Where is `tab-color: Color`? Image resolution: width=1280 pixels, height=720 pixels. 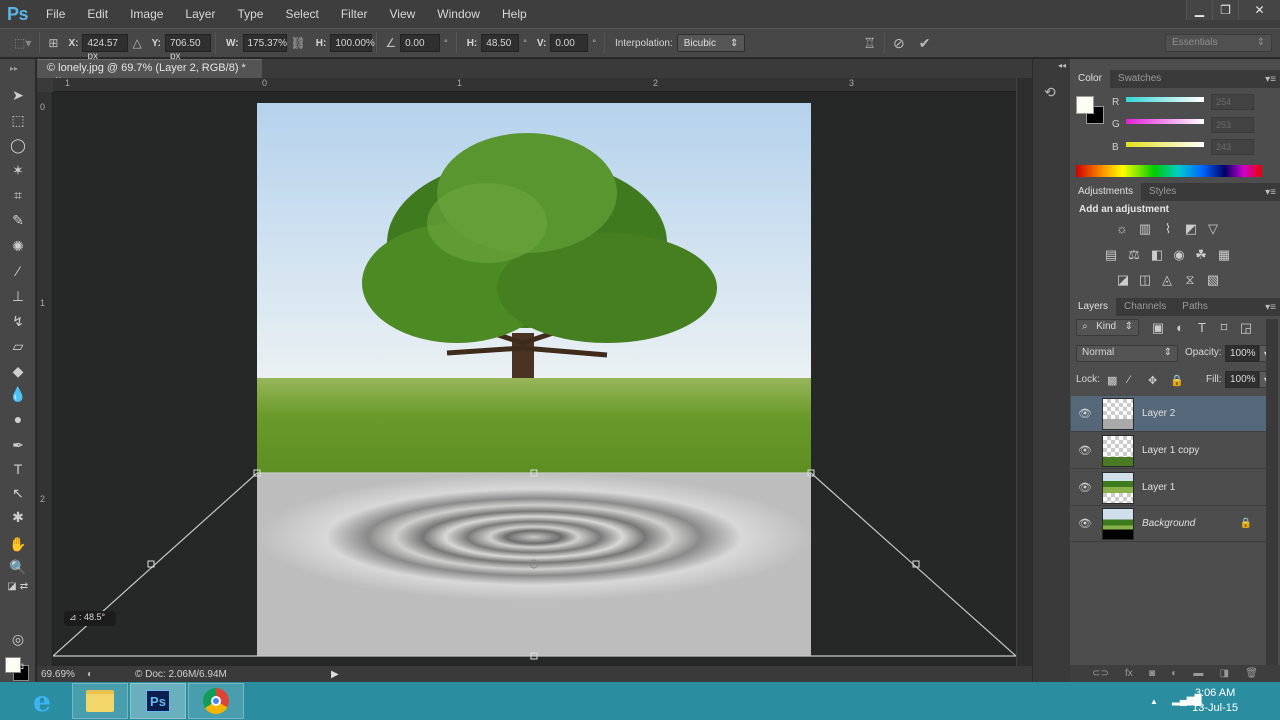
tab-color: Color is located at coordinates (1090, 79).